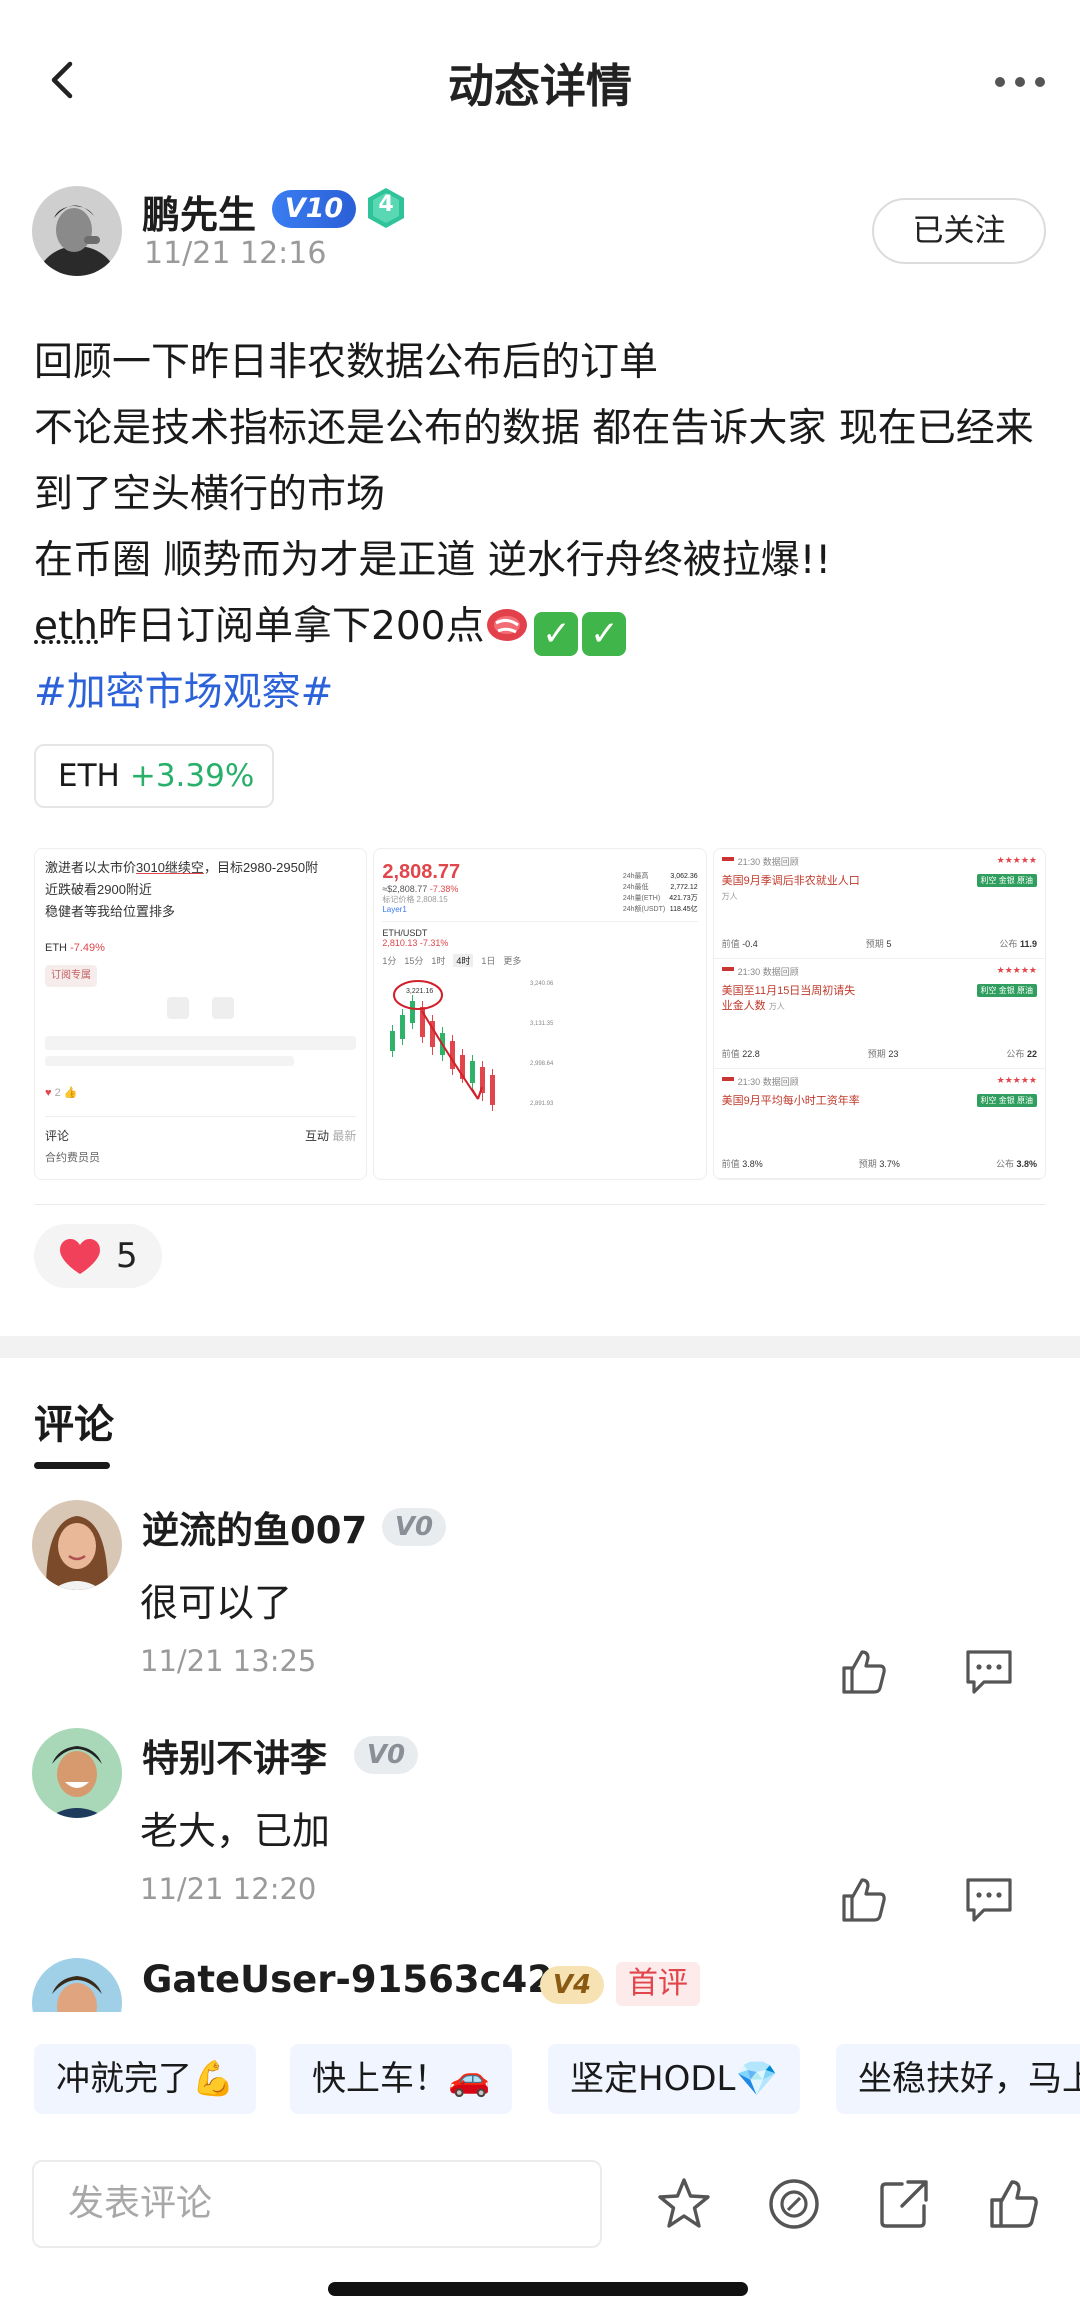 The height and width of the screenshot is (2312, 1080). I want to click on row-act: 22, so click(1031, 1054).